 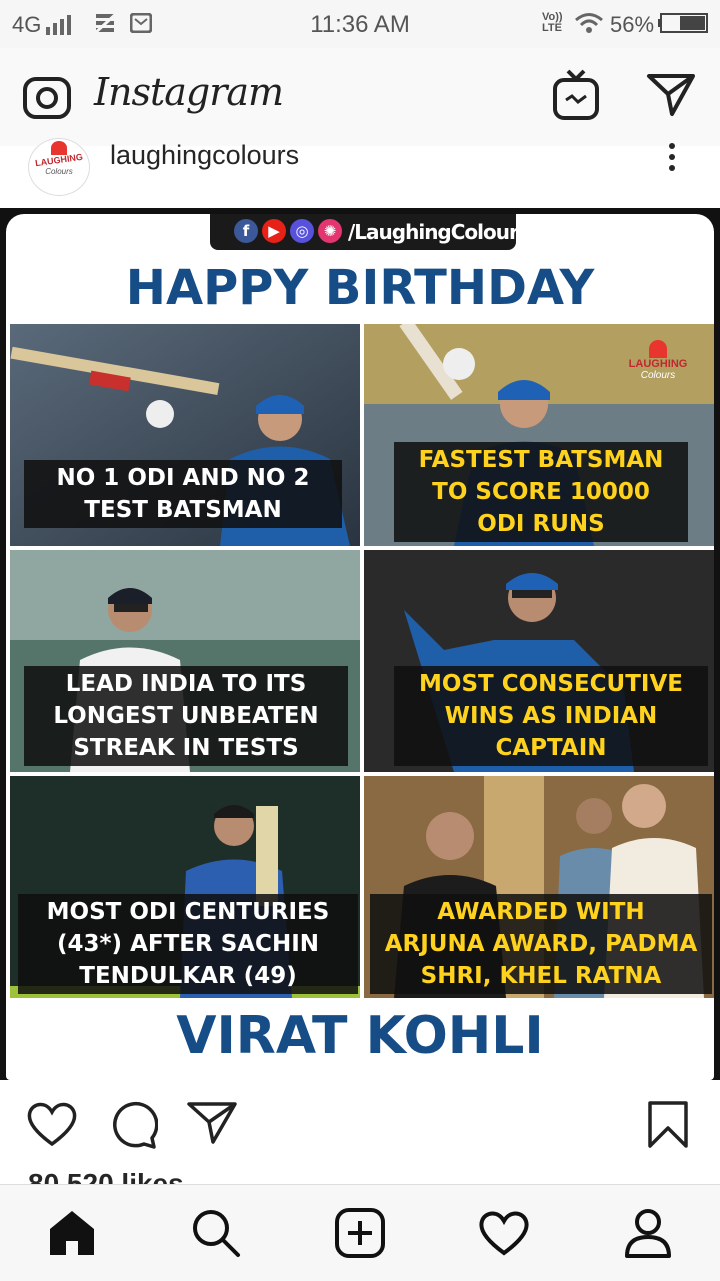 I want to click on facebook-icon: f, so click(x=246, y=231).